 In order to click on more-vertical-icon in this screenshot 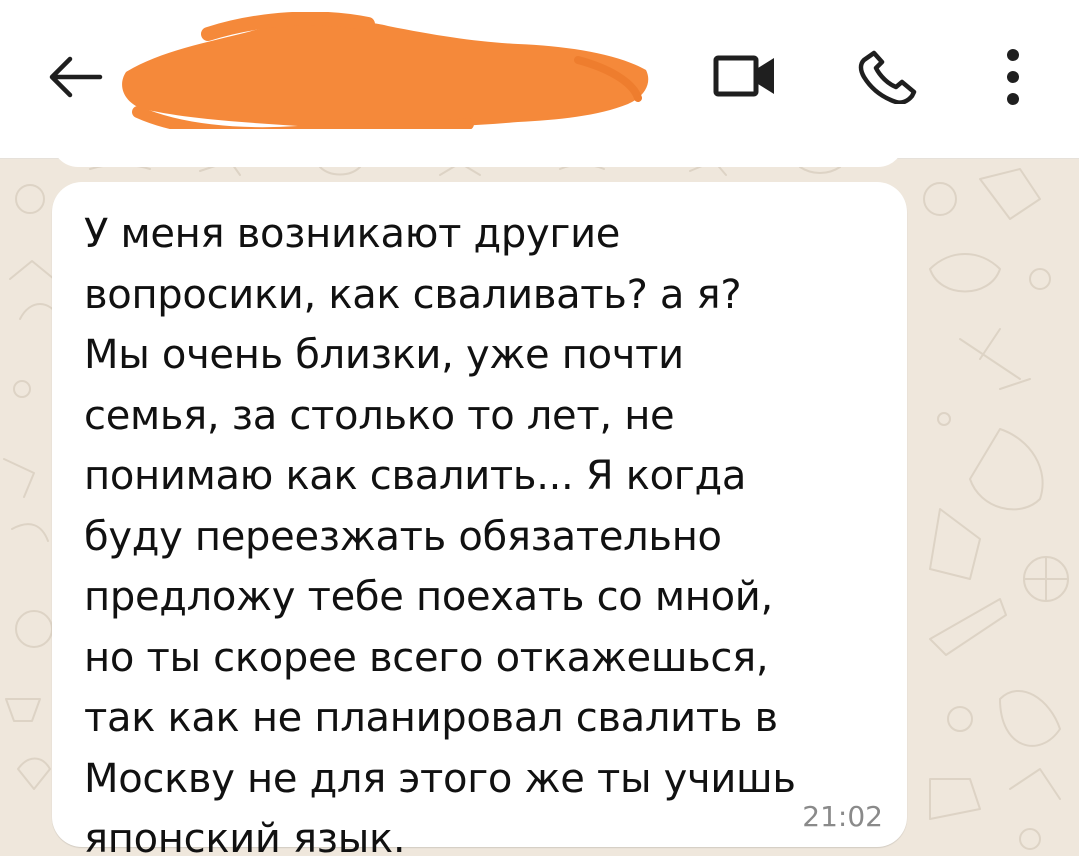, I will do `click(1013, 77)`.